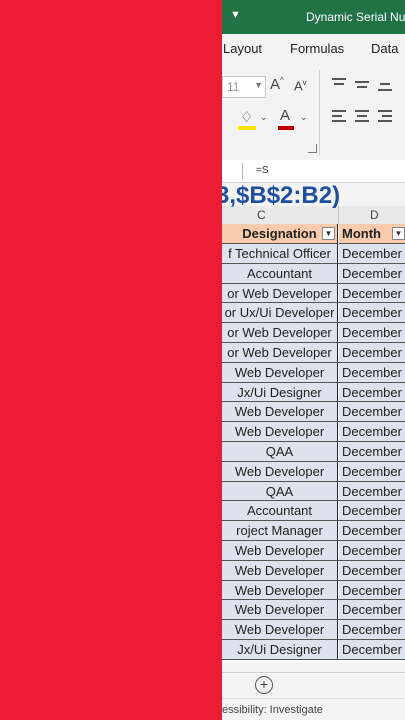 The width and height of the screenshot is (405, 720). Describe the element at coordinates (304, 117) in the screenshot. I see `font-color-dropdown-icon: ⌄` at that location.